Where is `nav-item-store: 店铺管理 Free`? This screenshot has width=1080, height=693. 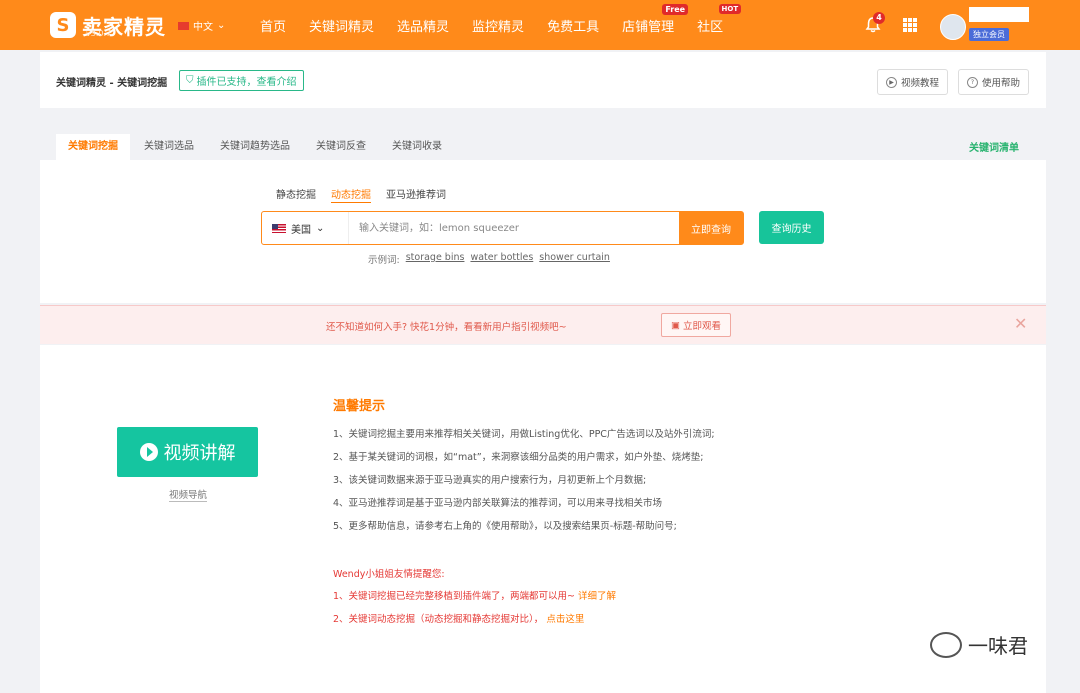
nav-item-store: 店铺管理 Free is located at coordinates (655, 19).